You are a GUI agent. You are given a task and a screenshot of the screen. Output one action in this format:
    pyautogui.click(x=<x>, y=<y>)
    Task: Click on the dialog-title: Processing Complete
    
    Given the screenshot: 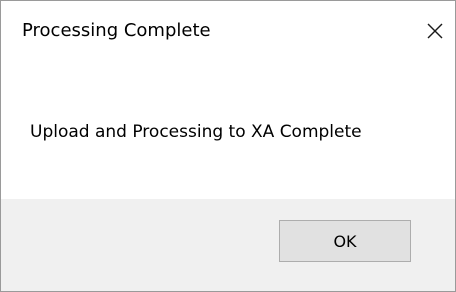 What is the action you would take?
    pyautogui.click(x=116, y=30)
    